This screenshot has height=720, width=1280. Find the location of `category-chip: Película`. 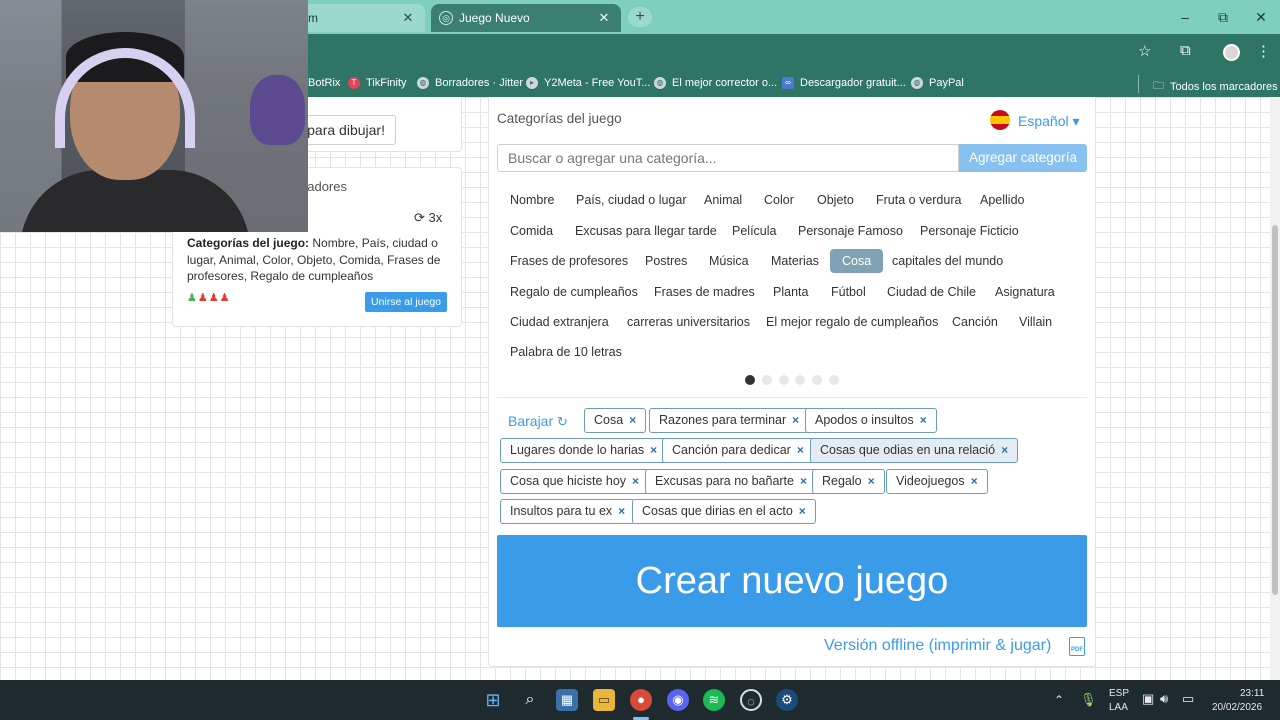

category-chip: Película is located at coordinates (754, 231).